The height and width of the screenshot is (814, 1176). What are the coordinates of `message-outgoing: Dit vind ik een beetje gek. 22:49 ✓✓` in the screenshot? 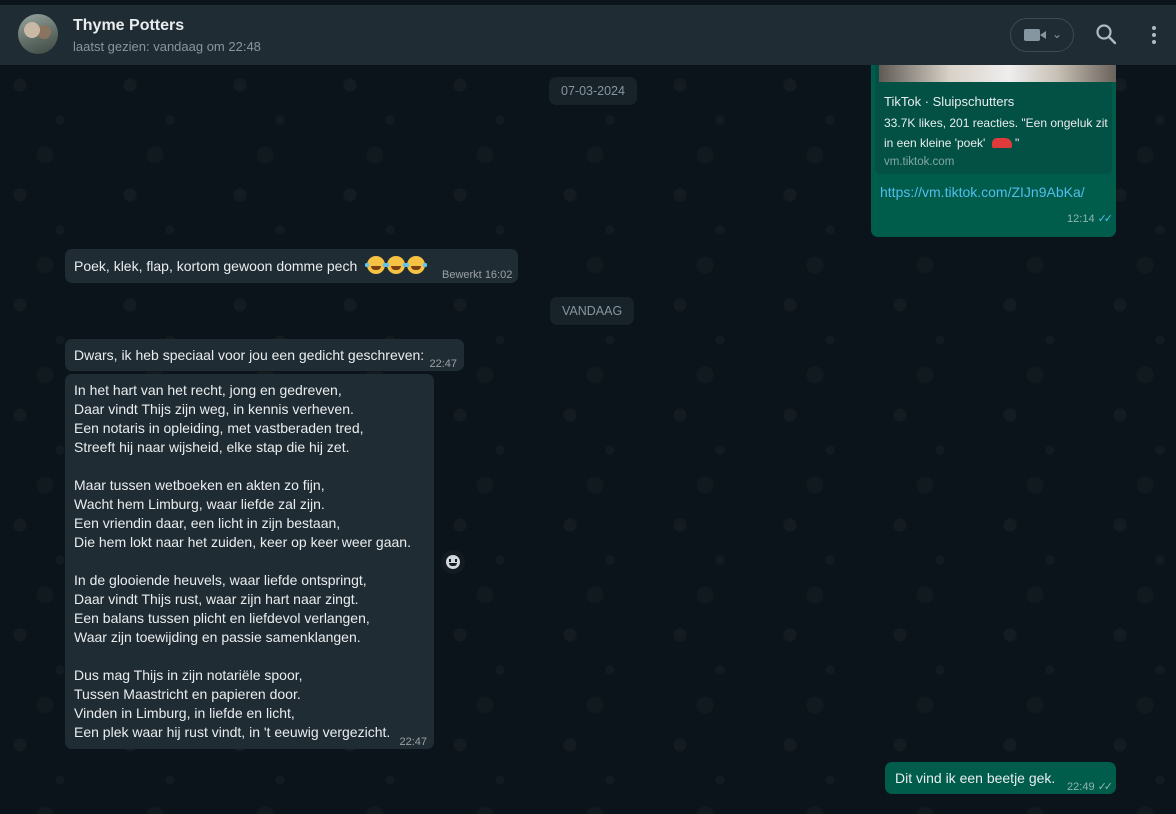 It's located at (1000, 778).